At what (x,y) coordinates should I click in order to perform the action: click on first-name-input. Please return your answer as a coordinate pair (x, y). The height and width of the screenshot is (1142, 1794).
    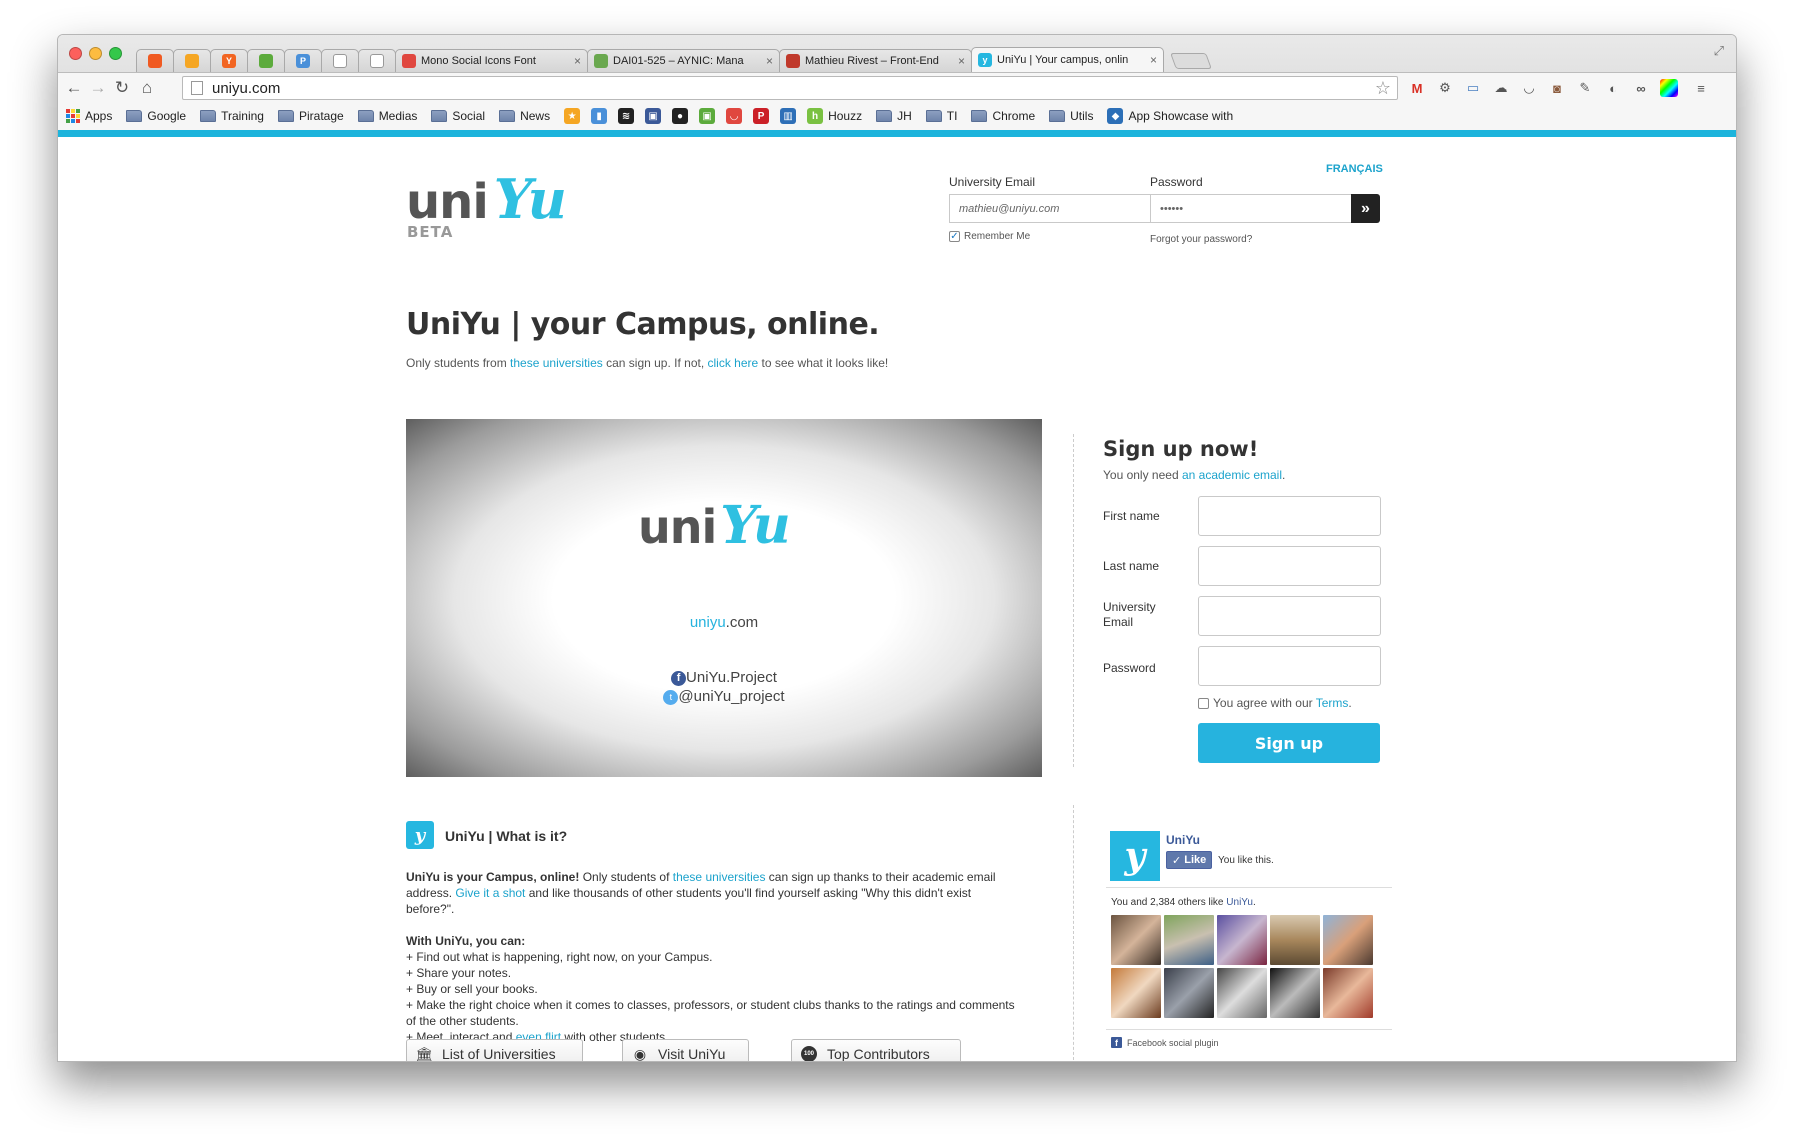
    Looking at the image, I should click on (1289, 516).